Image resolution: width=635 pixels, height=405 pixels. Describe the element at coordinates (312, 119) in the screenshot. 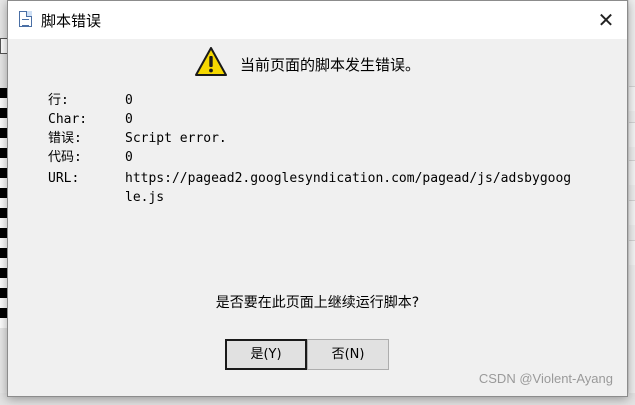

I see `detail-row-char: Char: 0` at that location.